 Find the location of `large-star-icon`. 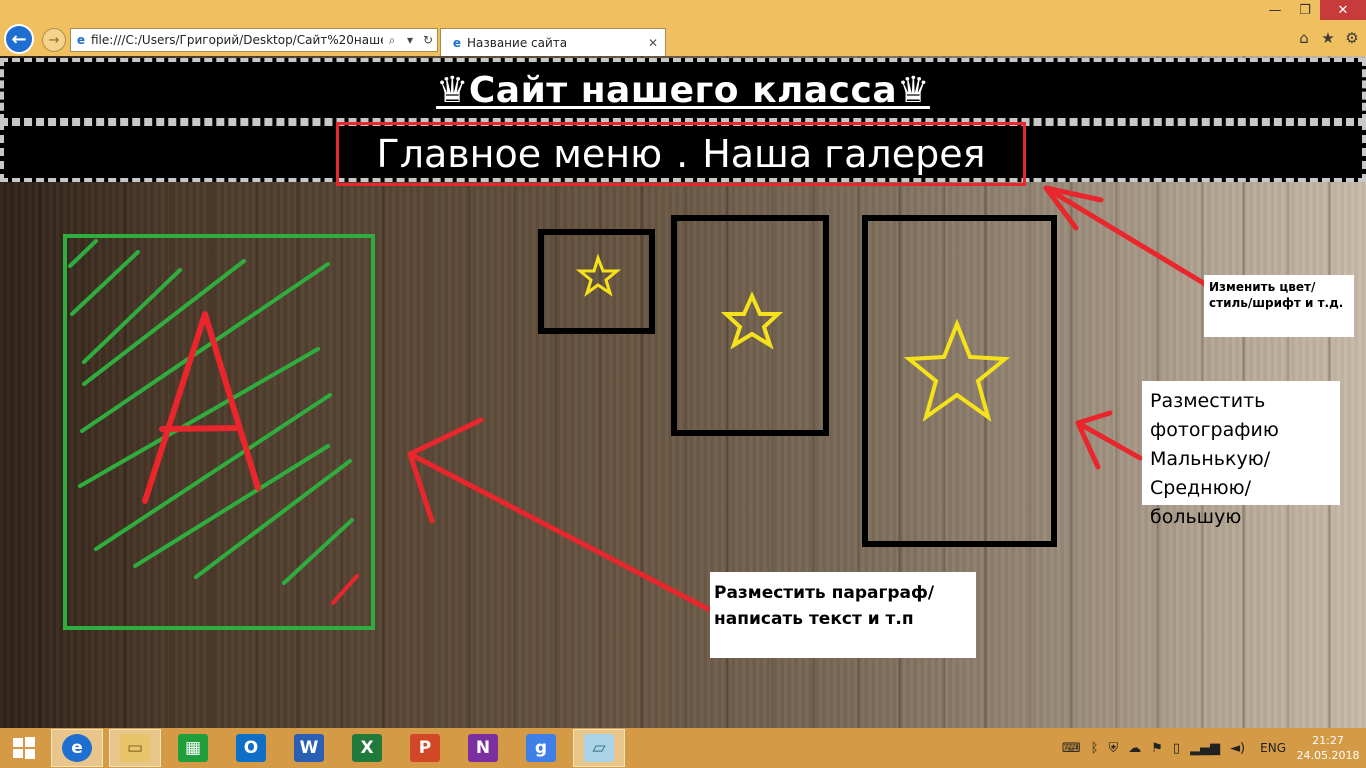

large-star-icon is located at coordinates (957, 370).